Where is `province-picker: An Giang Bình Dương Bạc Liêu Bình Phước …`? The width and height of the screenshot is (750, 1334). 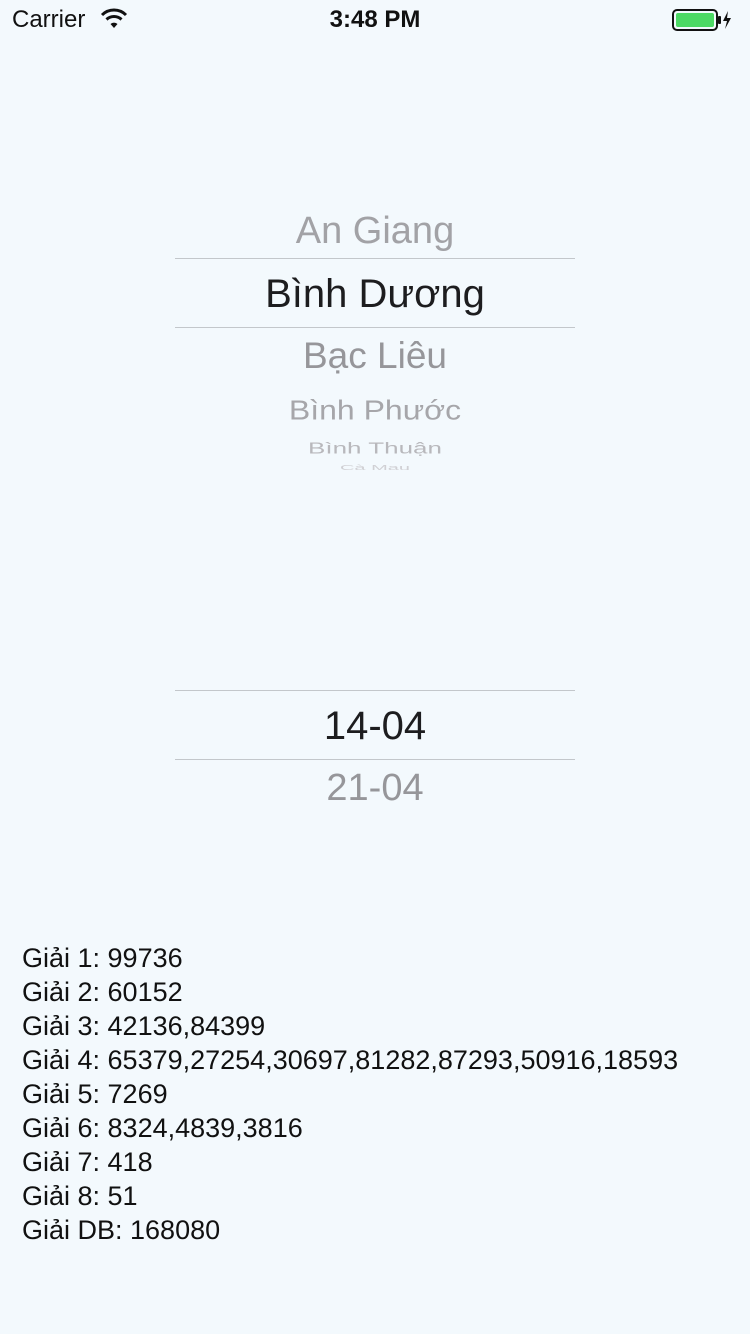
province-picker: An Giang Bình Dương Bạc Liêu Bình Phước … is located at coordinates (375, 340).